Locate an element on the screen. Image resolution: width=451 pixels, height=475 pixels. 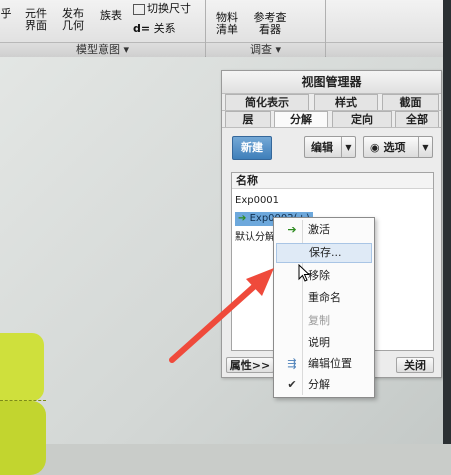
options-dropdown-button: ◉ 选项 ▼ is located at coordinates (398, 147).